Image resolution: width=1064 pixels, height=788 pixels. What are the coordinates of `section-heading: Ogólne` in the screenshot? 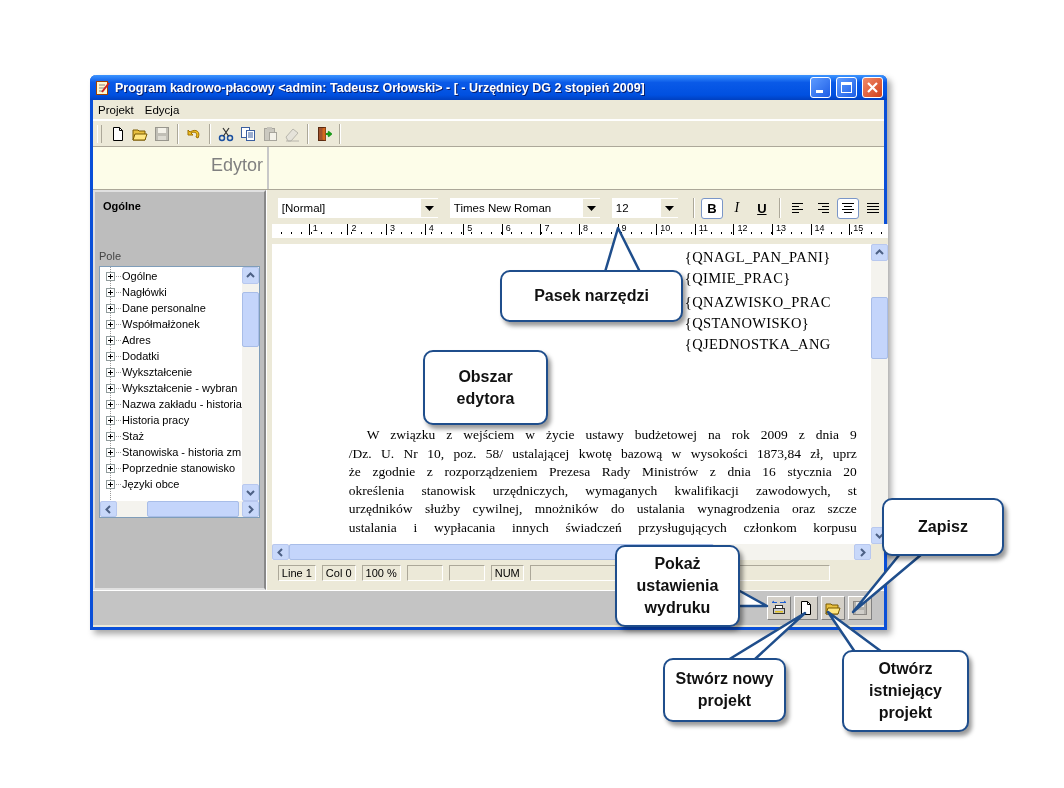 It's located at (122, 206).